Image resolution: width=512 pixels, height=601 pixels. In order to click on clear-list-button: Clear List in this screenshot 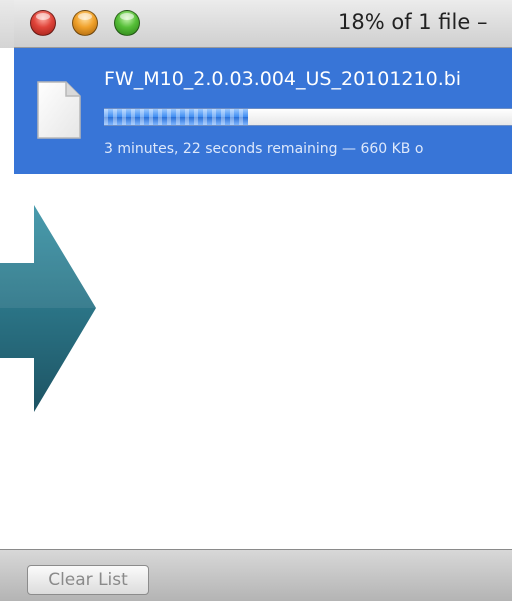, I will do `click(88, 580)`.